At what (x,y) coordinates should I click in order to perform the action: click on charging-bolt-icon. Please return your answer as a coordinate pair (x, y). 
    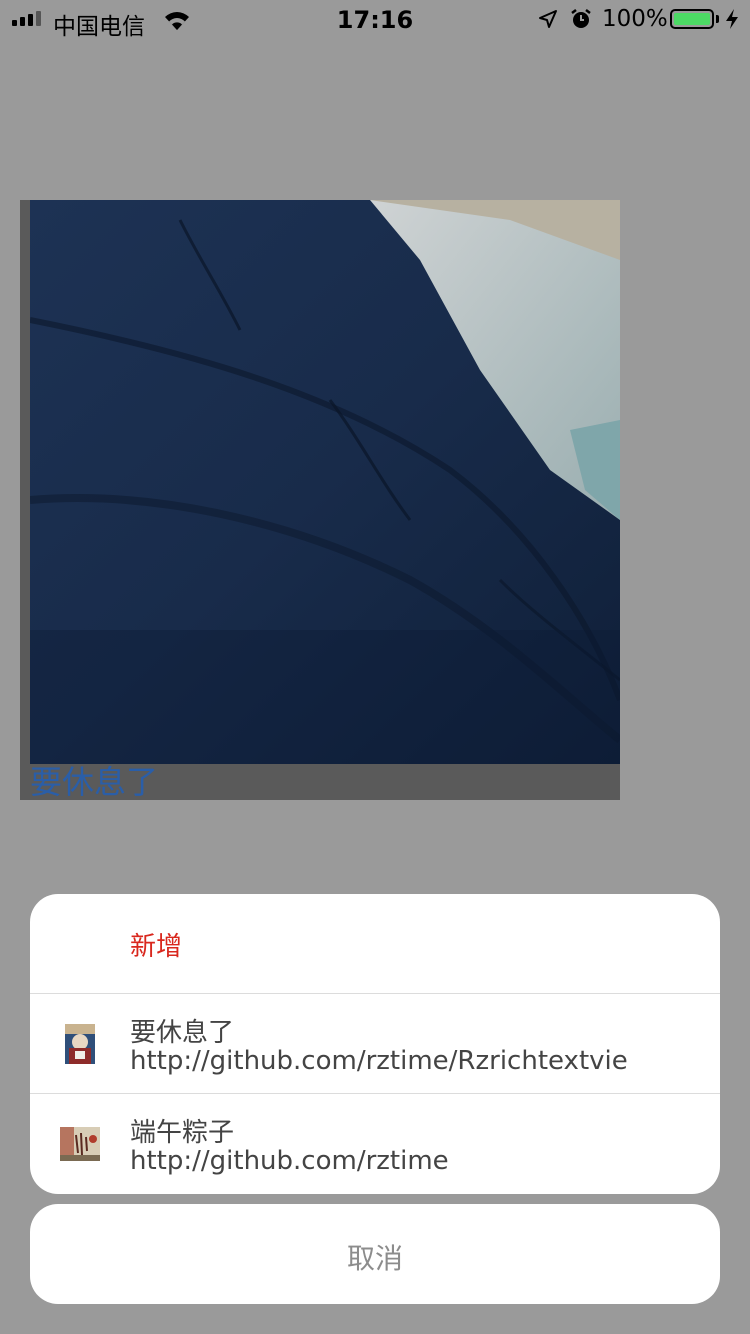
    Looking at the image, I should click on (732, 19).